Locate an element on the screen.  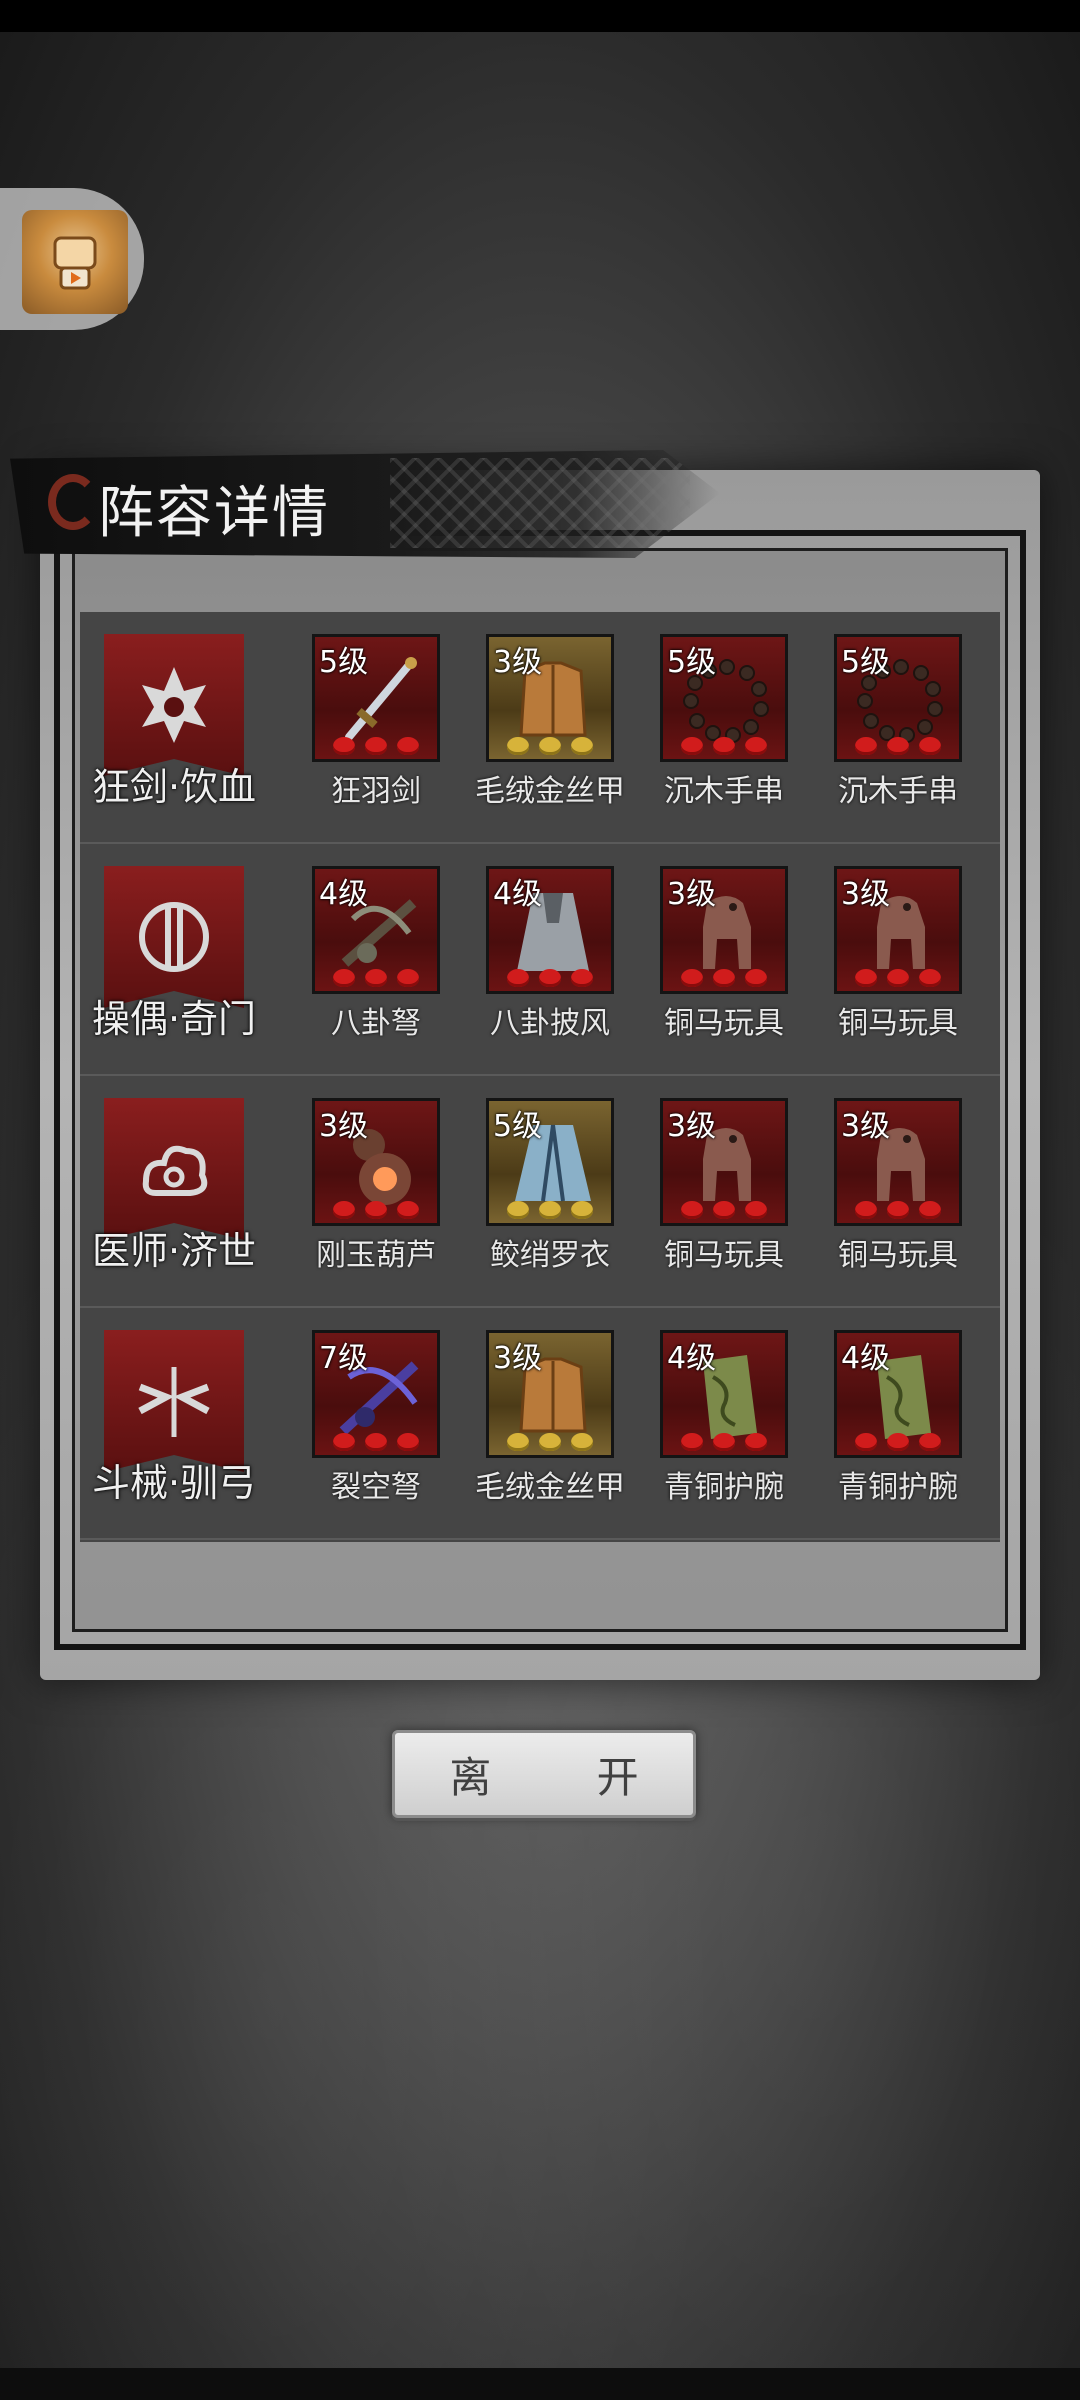
item-level: 7级 is located at coordinates (344, 1358).